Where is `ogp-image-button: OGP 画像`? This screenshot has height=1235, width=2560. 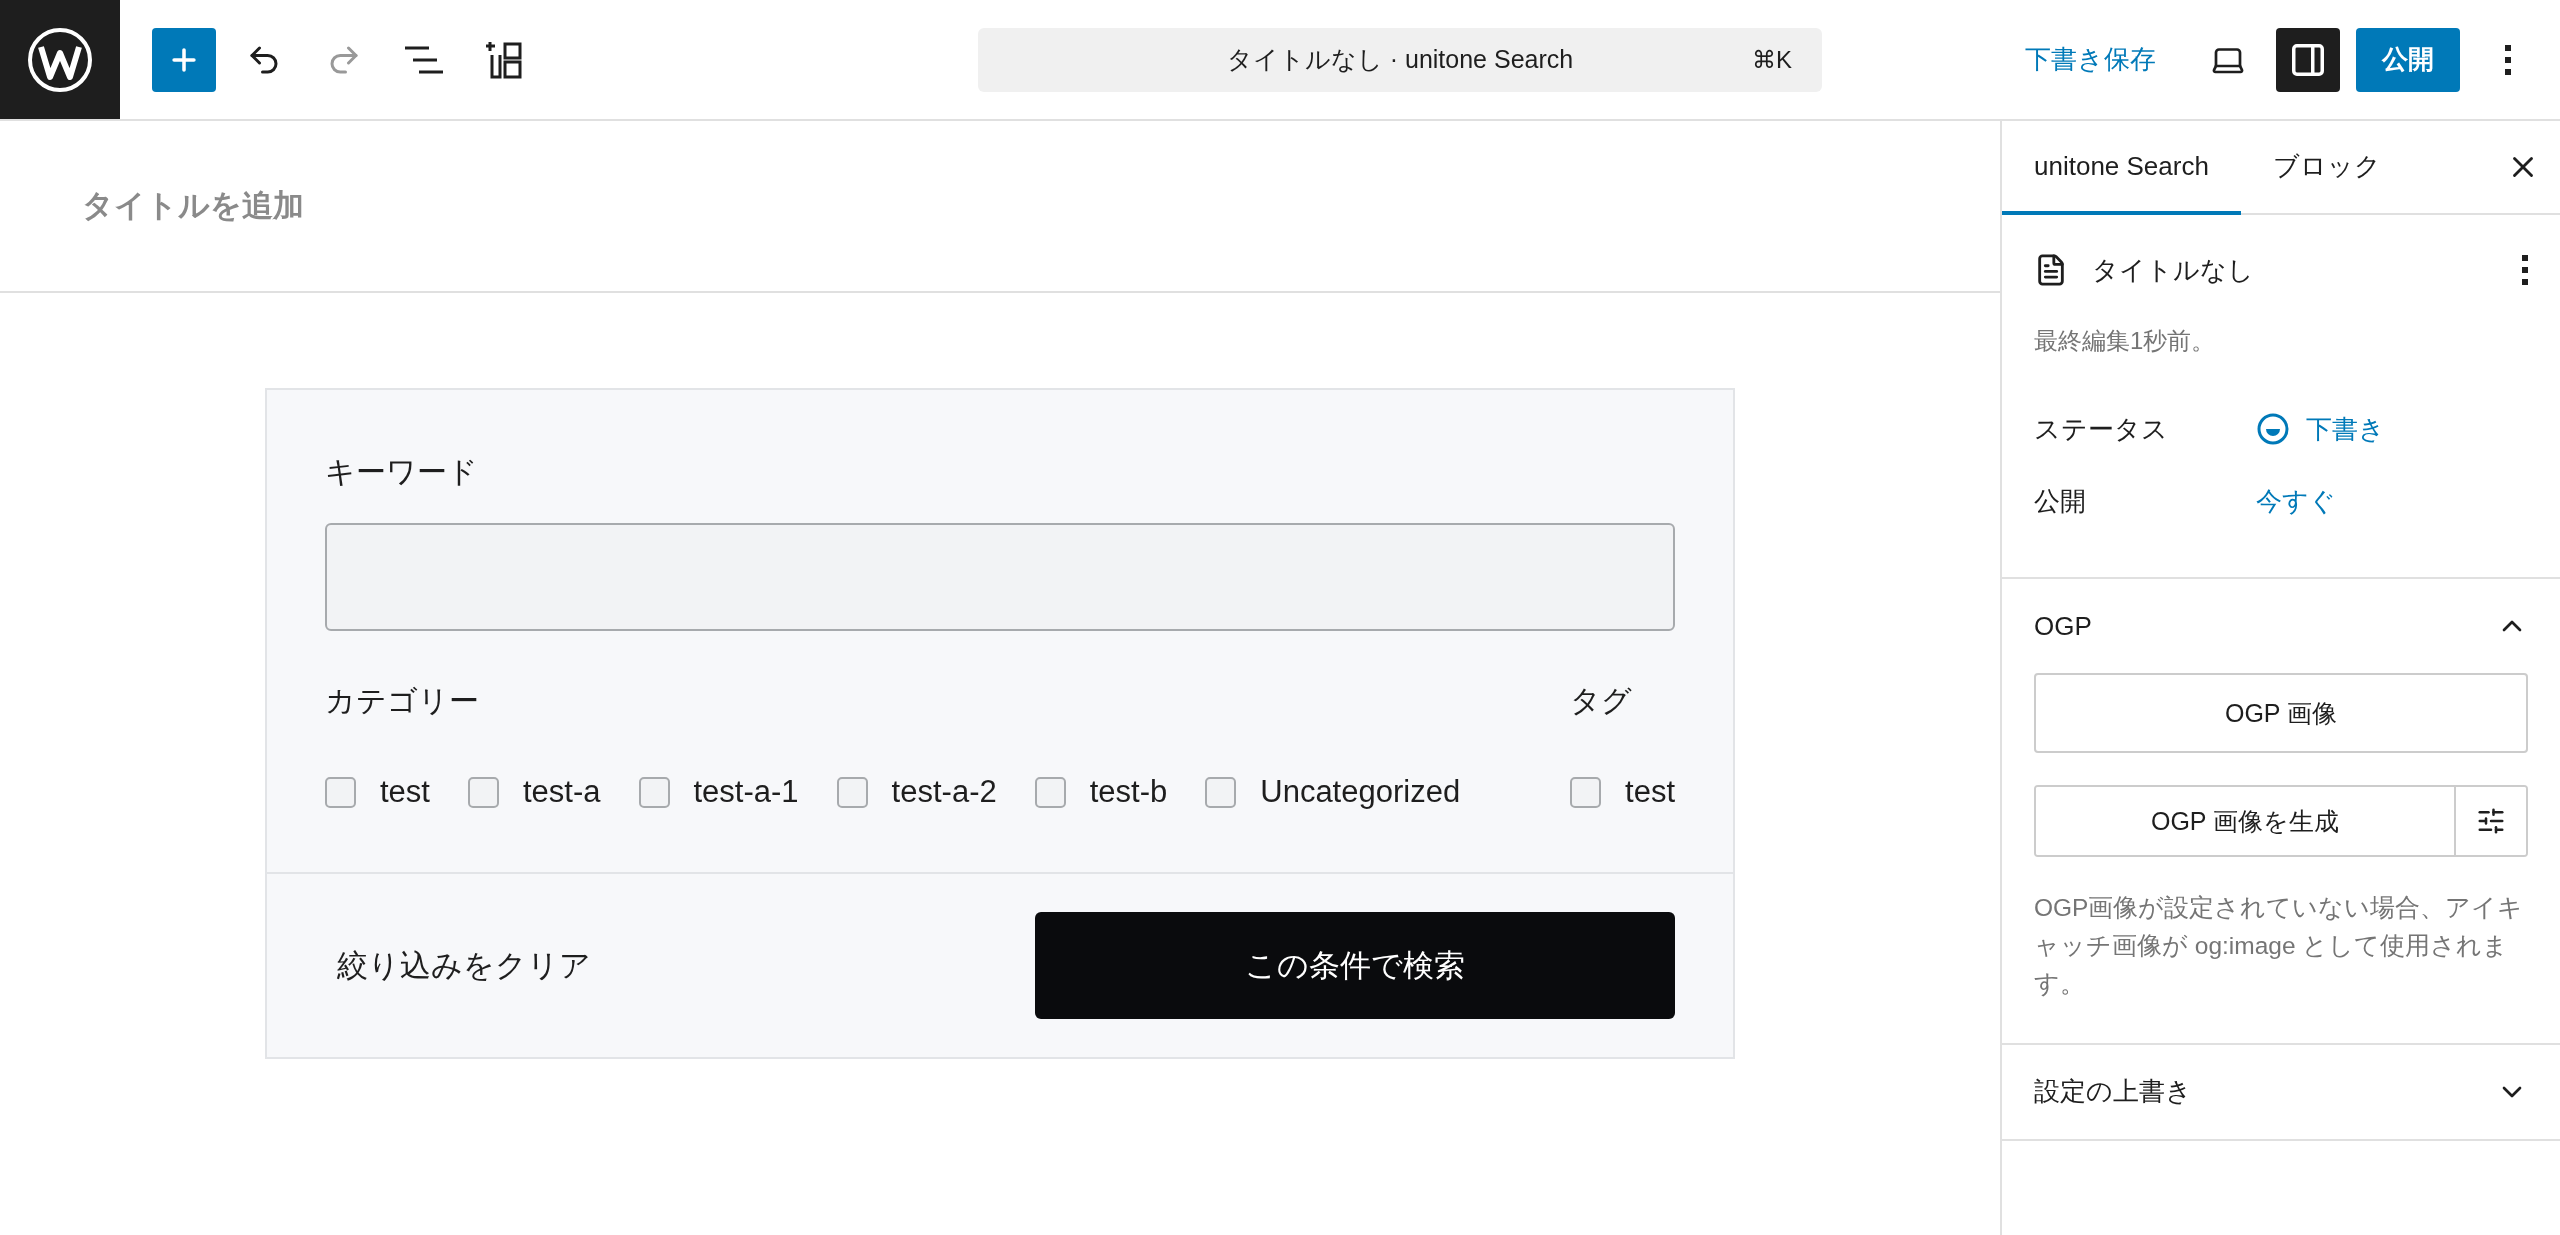
ogp-image-button: OGP 画像 is located at coordinates (2281, 713).